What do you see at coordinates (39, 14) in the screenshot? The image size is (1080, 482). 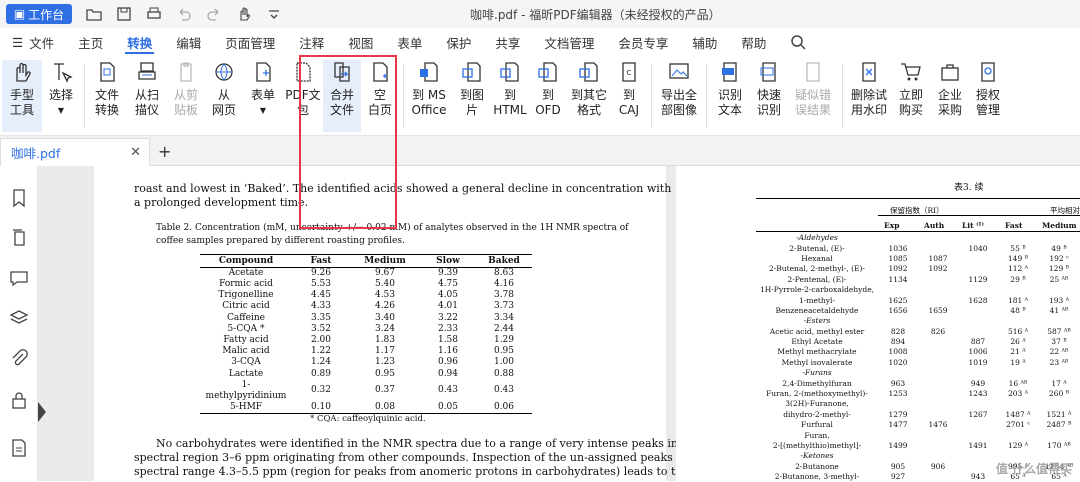 I see `workbench-button: ▣ 工作台` at bounding box center [39, 14].